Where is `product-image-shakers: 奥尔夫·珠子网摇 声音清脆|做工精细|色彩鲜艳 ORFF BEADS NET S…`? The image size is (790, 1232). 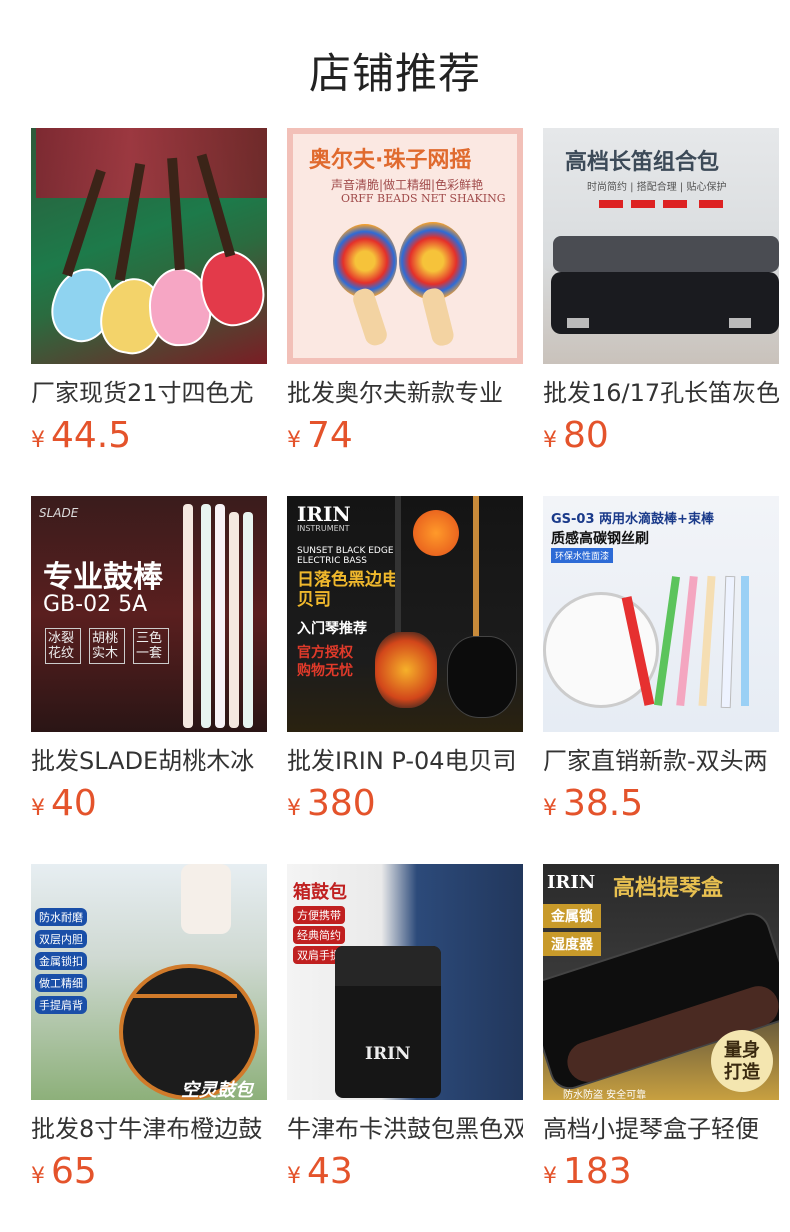
product-image-shakers: 奥尔夫·珠子网摇 声音清脆|做工精细|色彩鲜艳 ORFF BEADS NET S… is located at coordinates (405, 246).